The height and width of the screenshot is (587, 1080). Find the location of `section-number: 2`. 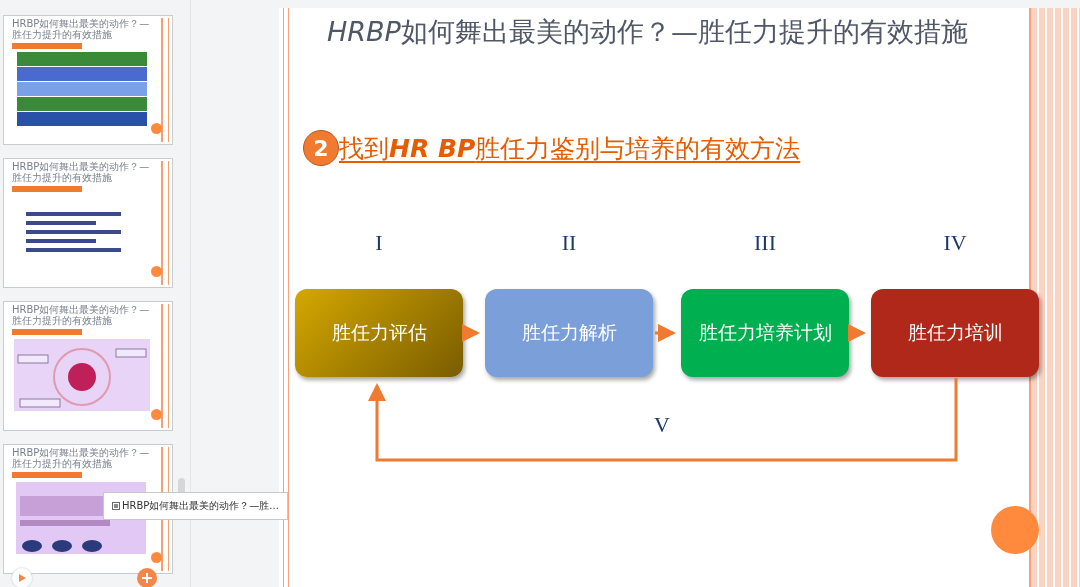

section-number: 2 is located at coordinates (321, 148).